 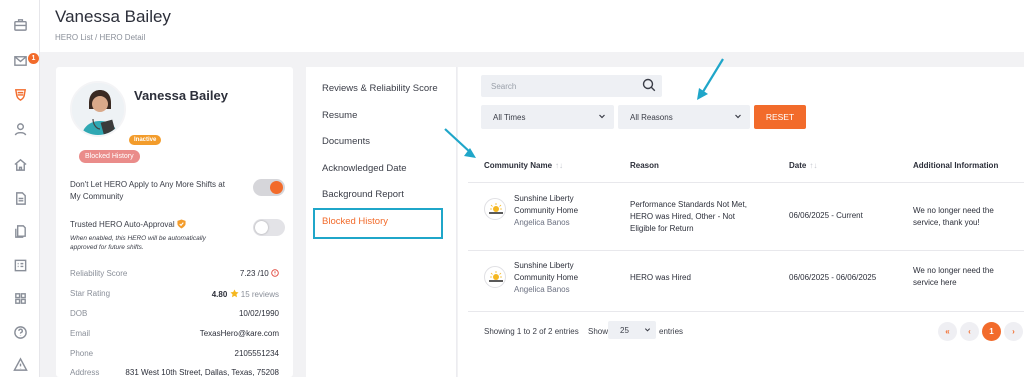 What do you see at coordinates (504, 86) in the screenshot?
I see `search-placeholder: Search` at bounding box center [504, 86].